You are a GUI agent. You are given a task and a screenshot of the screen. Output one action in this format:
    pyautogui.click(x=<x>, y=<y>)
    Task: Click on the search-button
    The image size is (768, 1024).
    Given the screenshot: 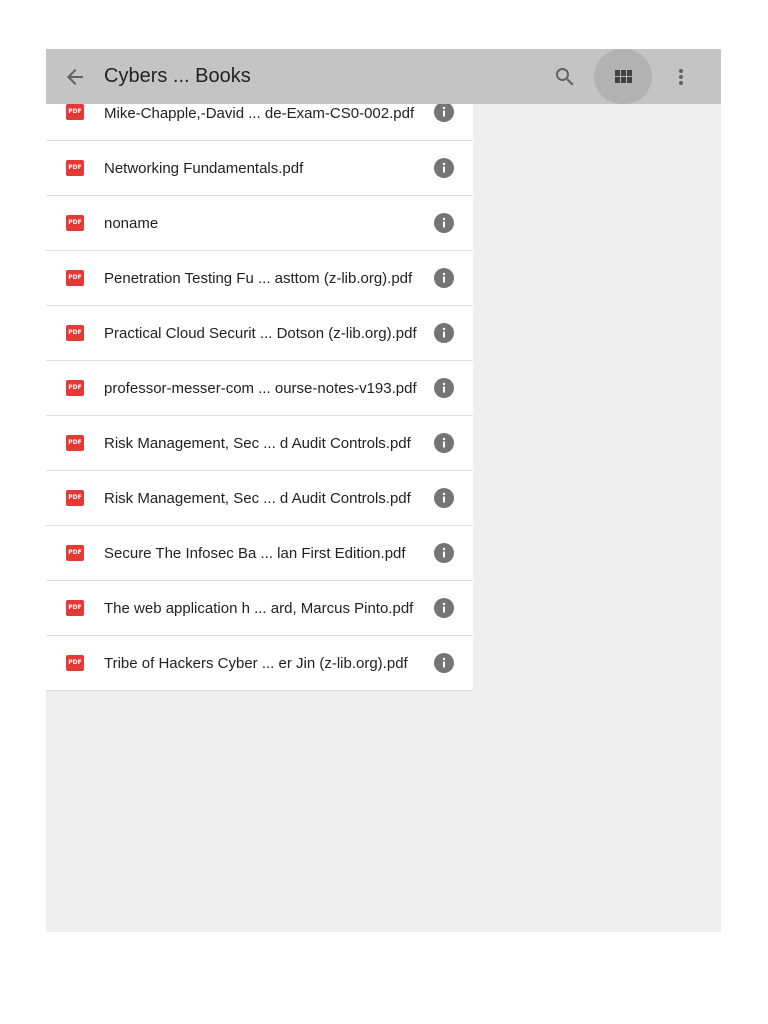 What is the action you would take?
    pyautogui.click(x=565, y=76)
    